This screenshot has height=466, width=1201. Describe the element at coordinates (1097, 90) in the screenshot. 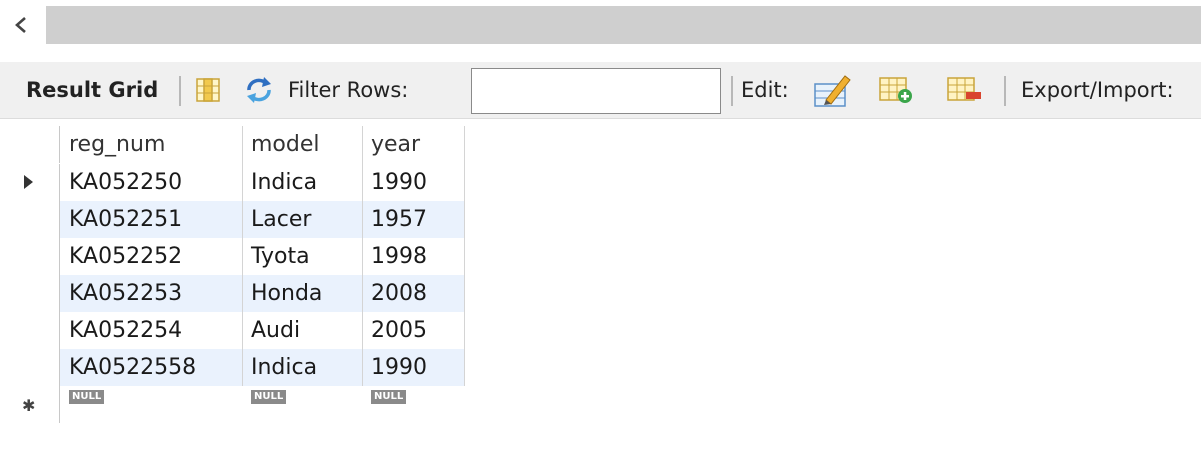

I see `export-import-label: Export/Import:` at that location.